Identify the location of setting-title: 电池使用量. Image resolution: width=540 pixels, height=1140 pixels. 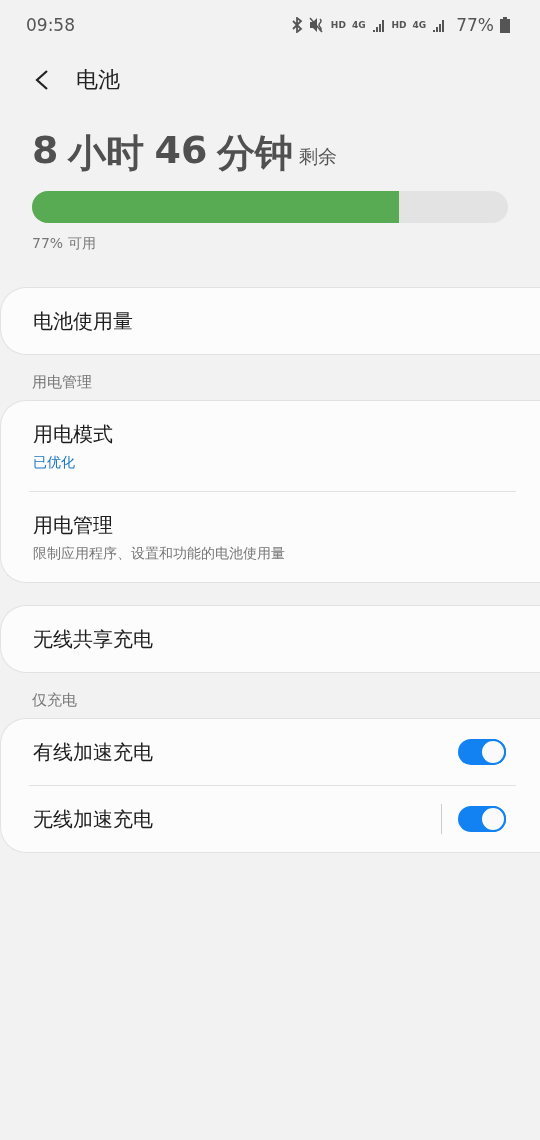
(269, 321).